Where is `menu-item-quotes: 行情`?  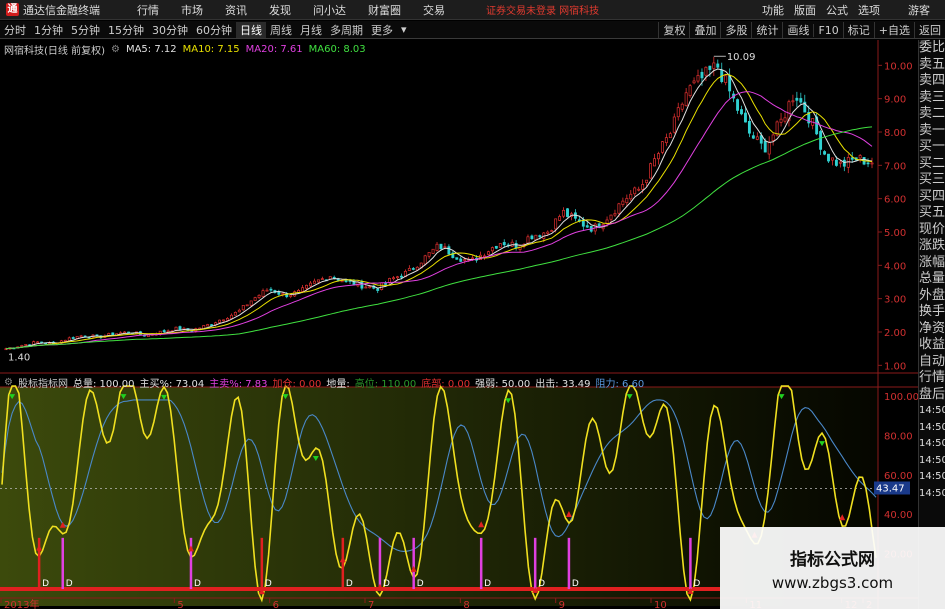 menu-item-quotes: 行情 is located at coordinates (148, 10).